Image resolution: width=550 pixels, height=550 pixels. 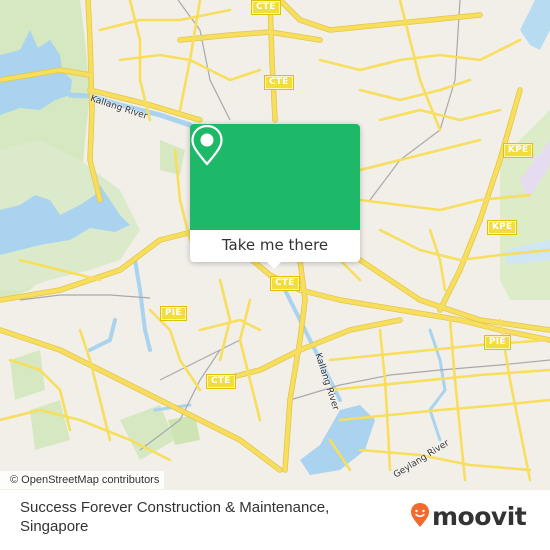 I want to click on take-me-there-button: Take me there, so click(x=275, y=246).